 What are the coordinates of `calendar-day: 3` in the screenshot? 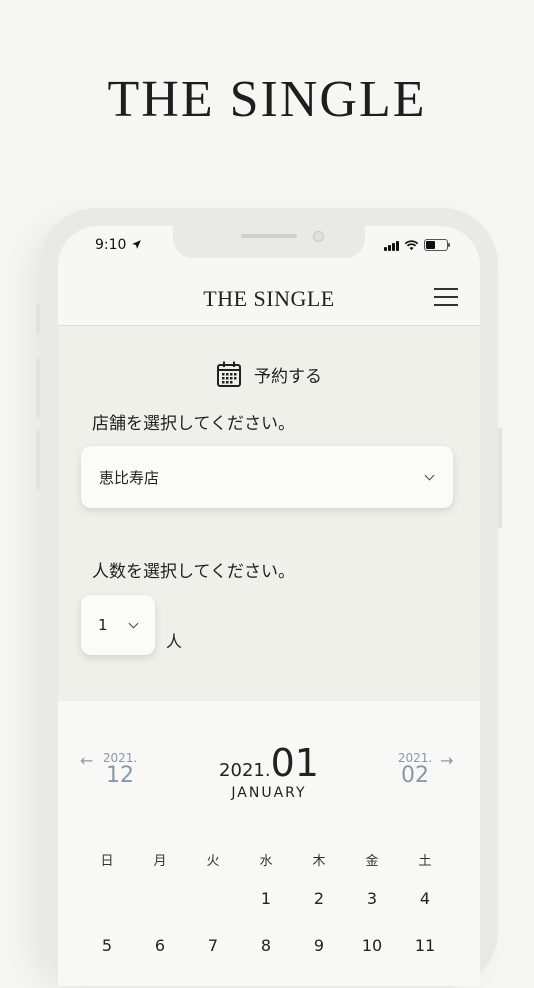 It's located at (372, 898).